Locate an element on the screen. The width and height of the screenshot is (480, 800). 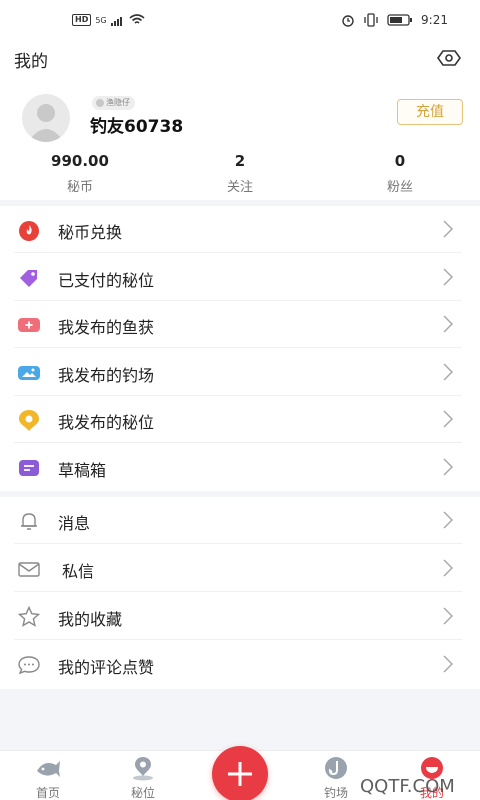
header: 我的 is located at coordinates (240, 62).